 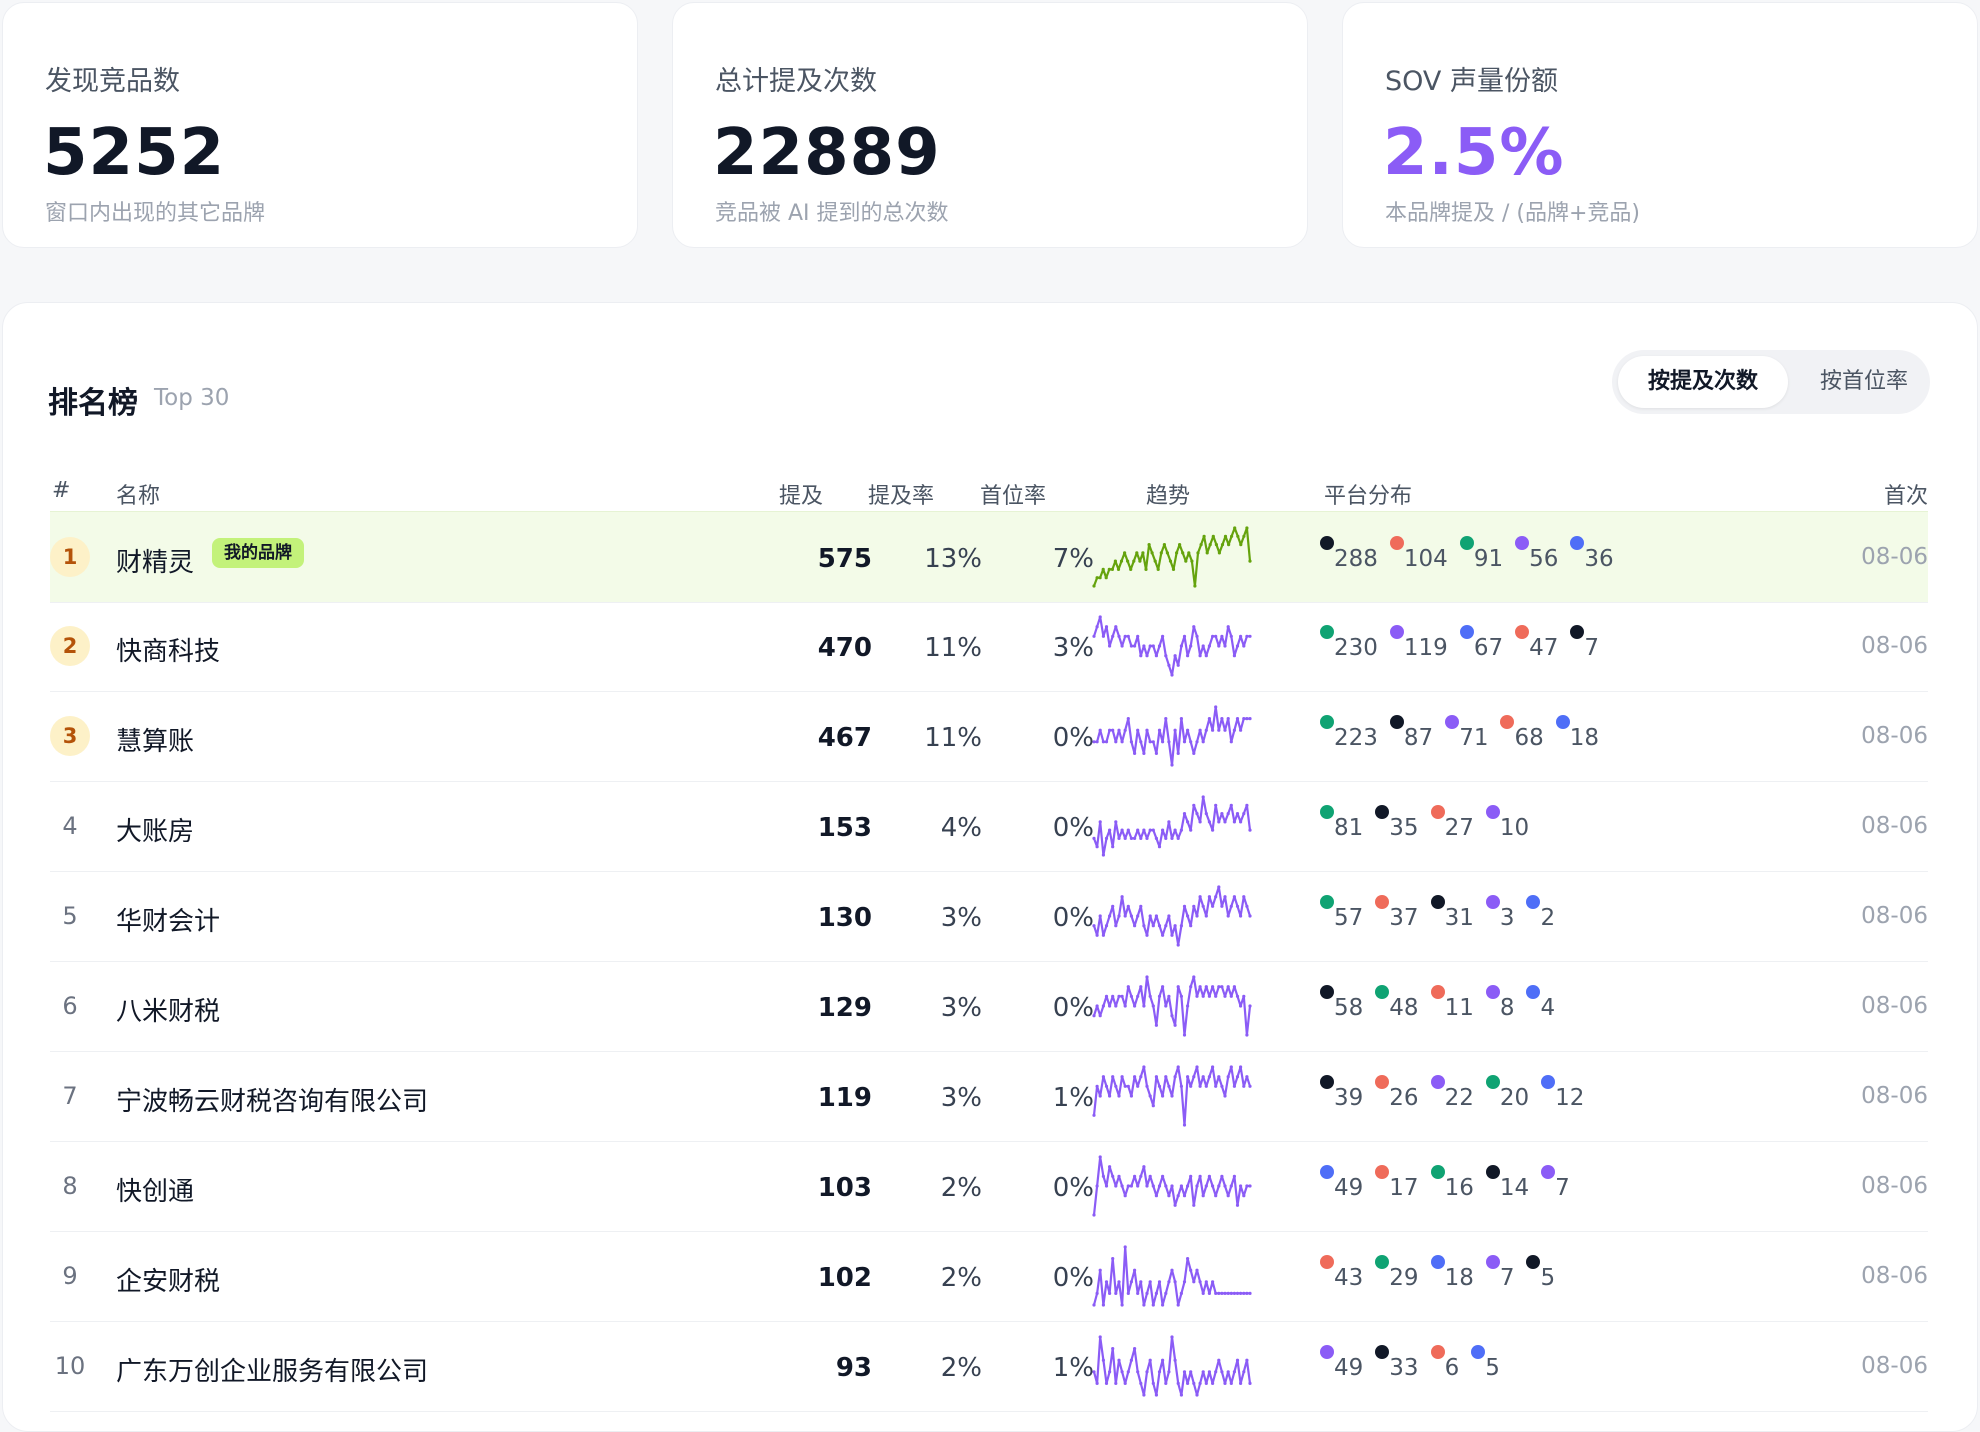 I want to click on brand-name: 慧算账, so click(x=155, y=739).